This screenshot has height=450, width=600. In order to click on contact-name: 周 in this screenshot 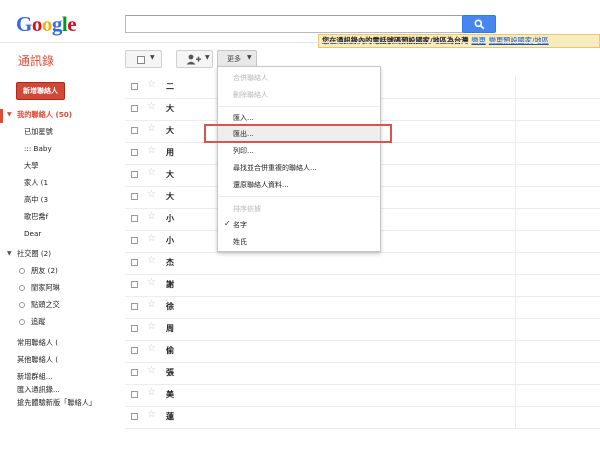, I will do `click(170, 328)`.